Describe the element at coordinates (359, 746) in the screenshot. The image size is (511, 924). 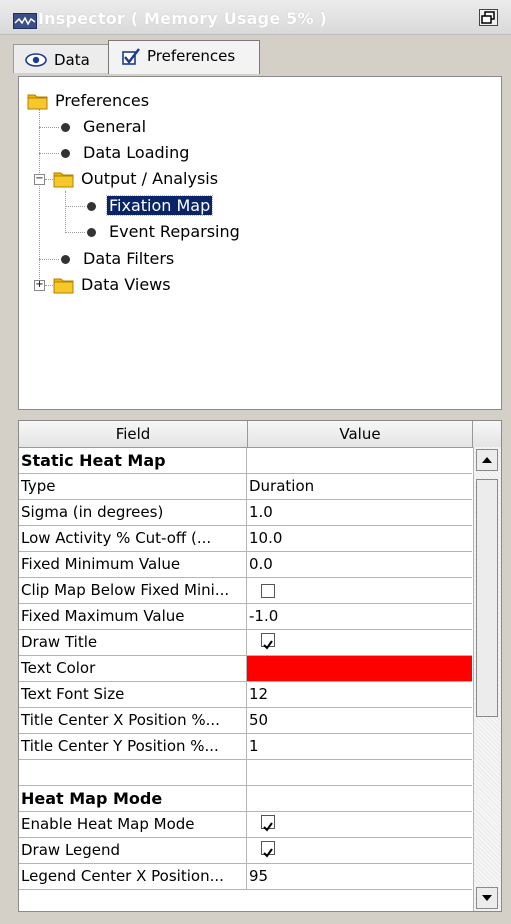
I see `value-cell: 1` at that location.